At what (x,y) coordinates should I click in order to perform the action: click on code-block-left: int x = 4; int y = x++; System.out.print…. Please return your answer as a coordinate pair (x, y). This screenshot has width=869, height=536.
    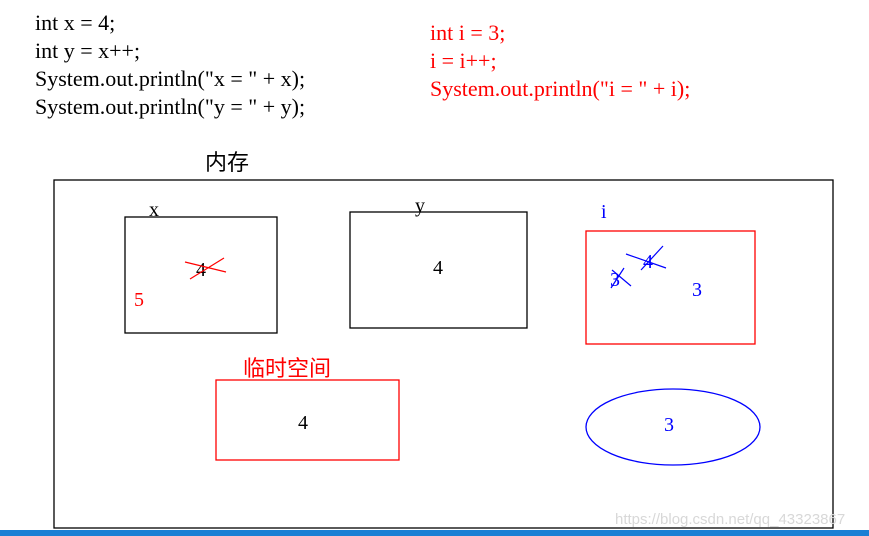
    Looking at the image, I should click on (170, 64).